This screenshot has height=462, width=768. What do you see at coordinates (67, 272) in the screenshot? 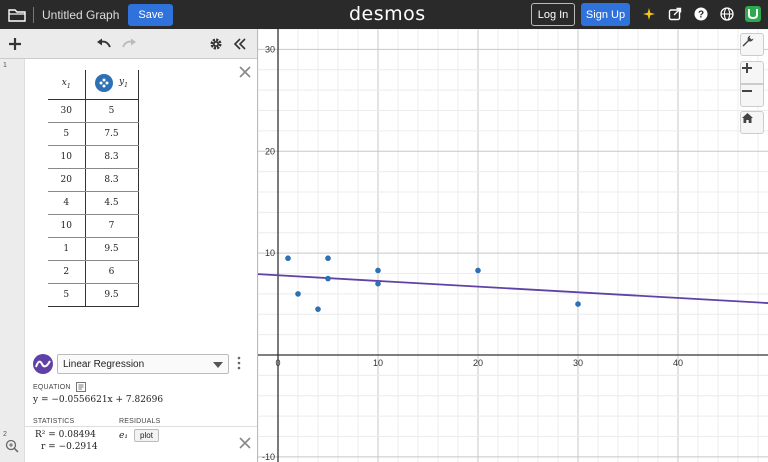
I see `table-cell-x: 2` at bounding box center [67, 272].